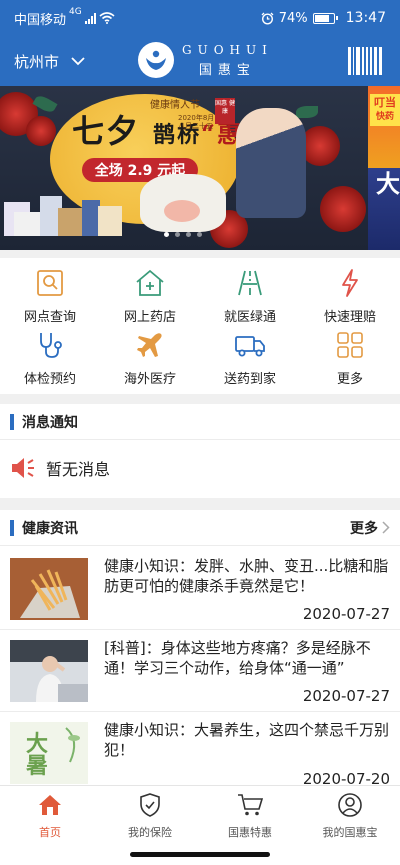 This screenshot has height=865, width=400. What do you see at coordinates (150, 345) in the screenshot?
I see `airplane-icon` at bounding box center [150, 345].